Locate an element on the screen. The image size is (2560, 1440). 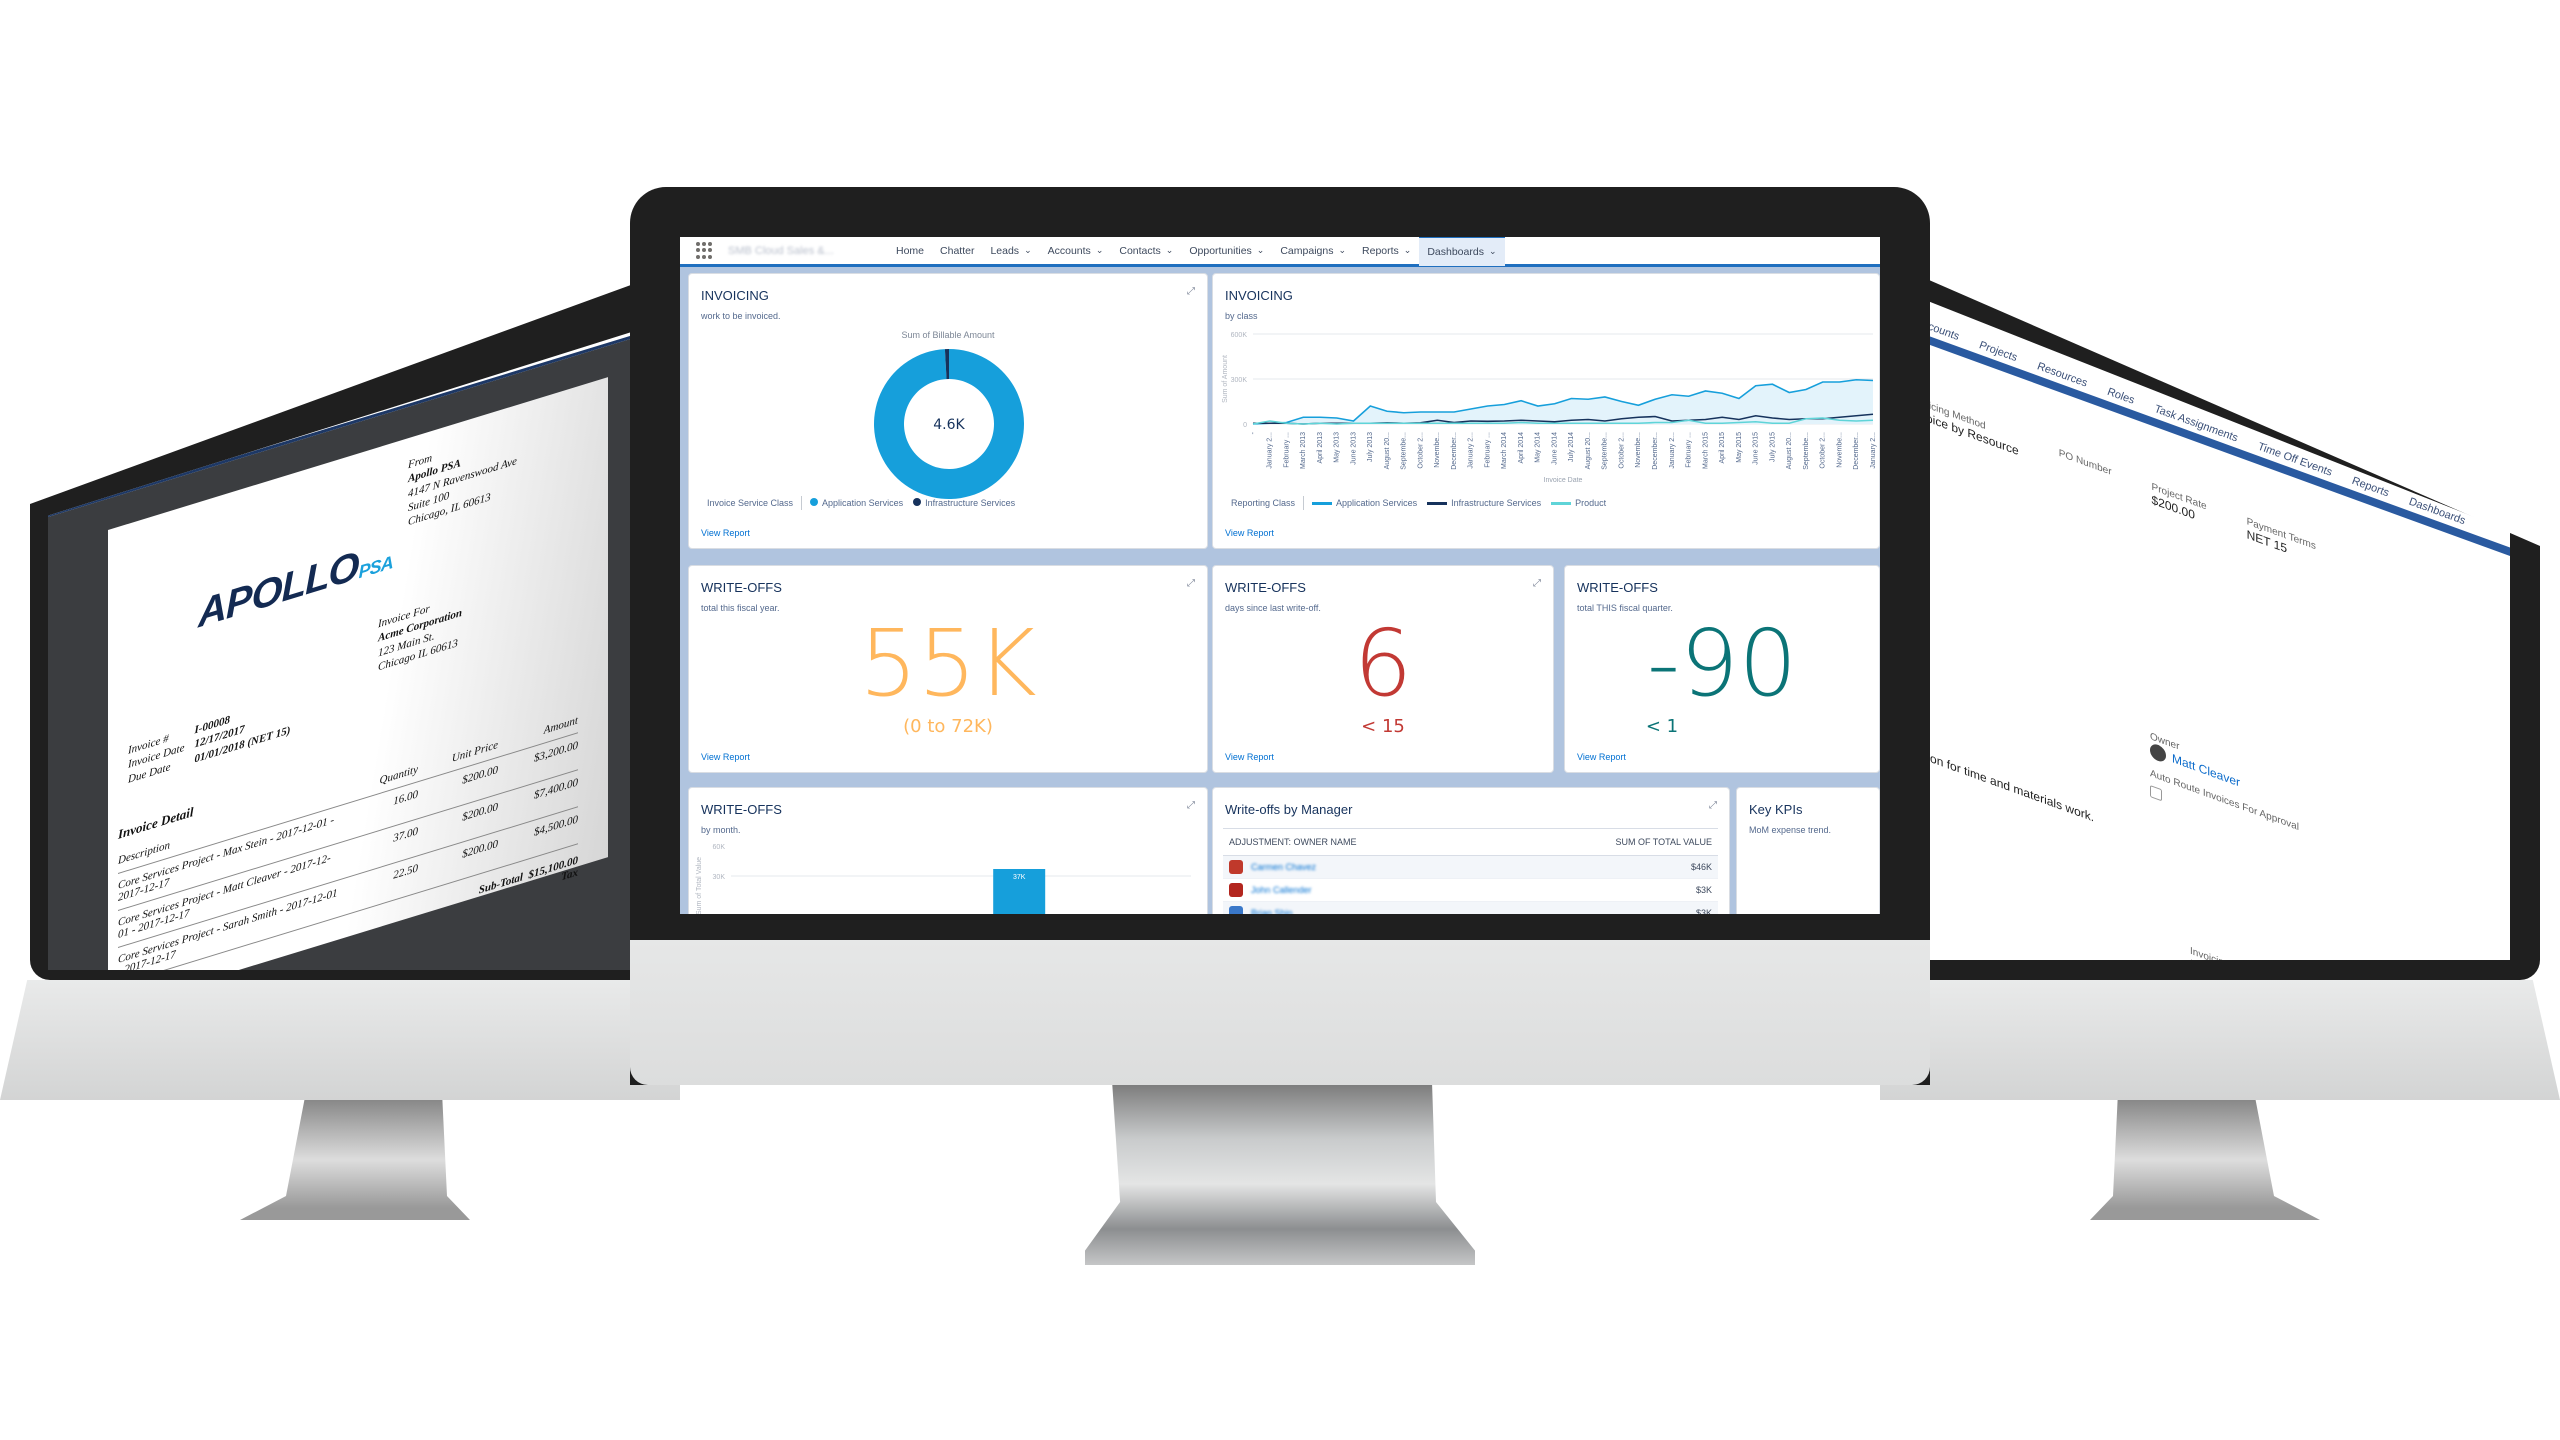
legend-item: Product is located at coordinates (1578, 503).